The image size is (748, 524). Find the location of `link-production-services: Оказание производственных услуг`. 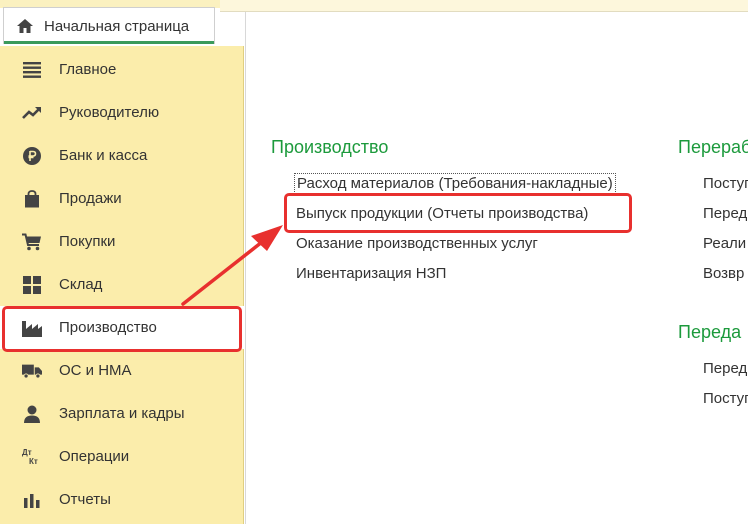

link-production-services: Оказание производственных услуг is located at coordinates (417, 243).